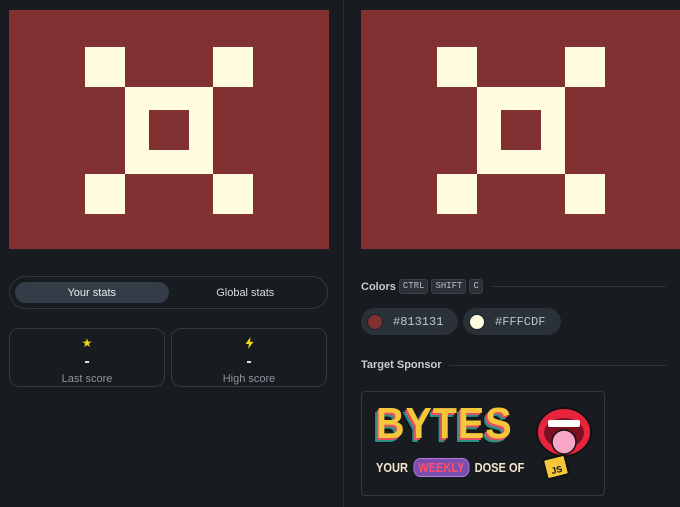 The width and height of the screenshot is (680, 507). I want to click on color-chip-background: #813131, so click(409, 321).